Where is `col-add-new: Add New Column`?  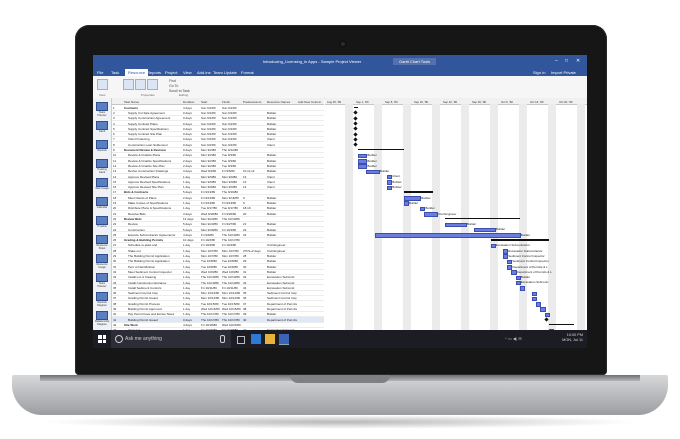
col-add-new: Add New Column is located at coordinates (309, 102).